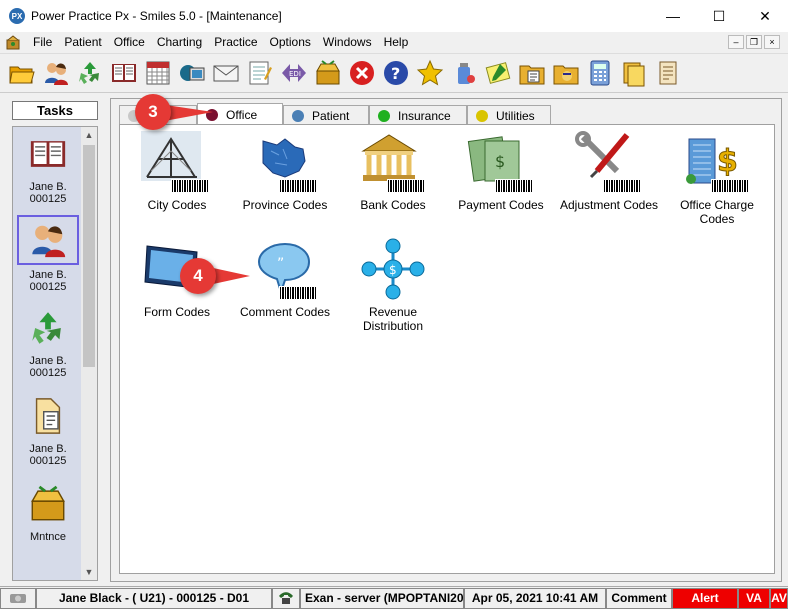 The height and width of the screenshot is (609, 788). I want to click on toolbar-folder-doc-button, so click(531, 73).